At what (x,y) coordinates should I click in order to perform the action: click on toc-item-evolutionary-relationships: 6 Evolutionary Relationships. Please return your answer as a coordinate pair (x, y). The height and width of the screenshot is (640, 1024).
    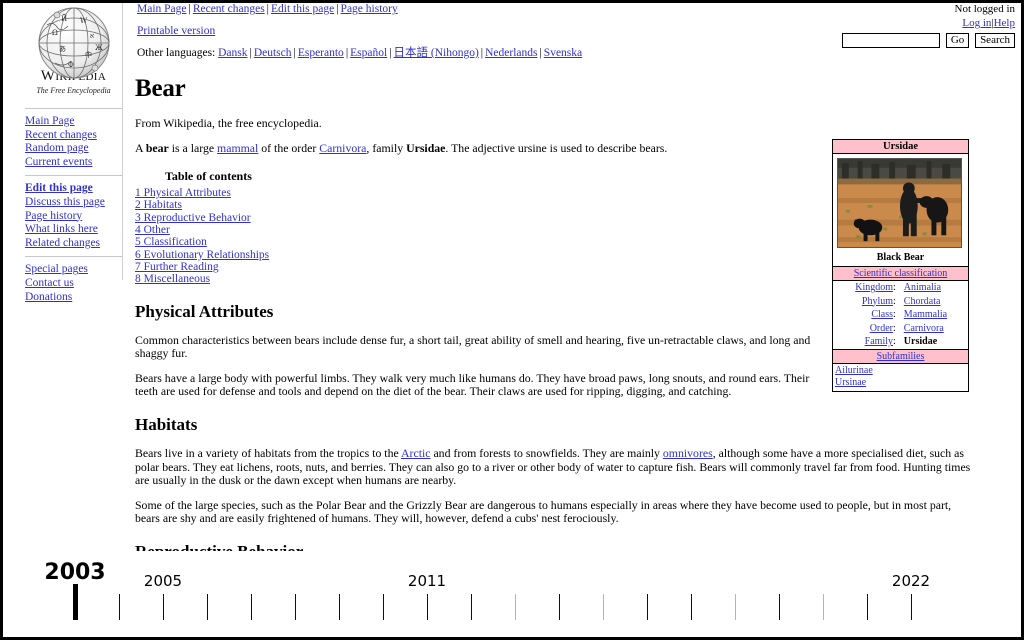
    Looking at the image, I should click on (202, 255).